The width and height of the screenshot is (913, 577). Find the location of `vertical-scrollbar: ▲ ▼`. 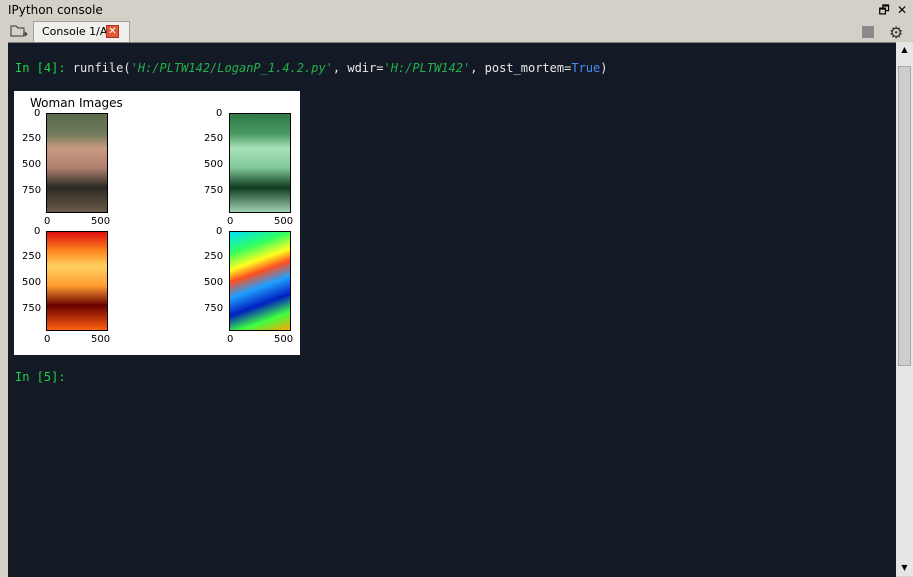

vertical-scrollbar: ▲ ▼ is located at coordinates (904, 309).